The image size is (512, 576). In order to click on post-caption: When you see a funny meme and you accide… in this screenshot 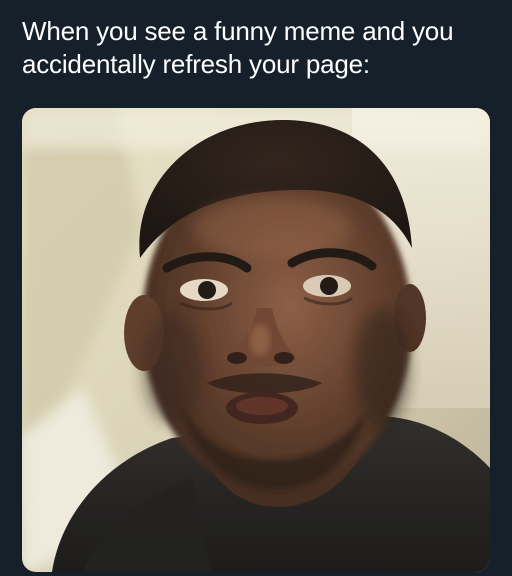, I will do `click(238, 47)`.